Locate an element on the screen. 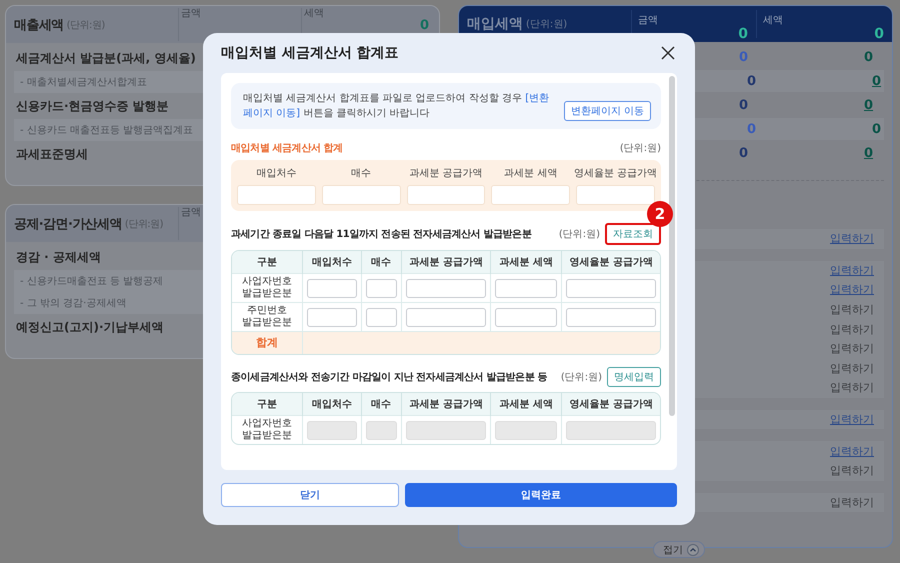  panel-title: 공제·감면·가산세액 is located at coordinates (68, 224).